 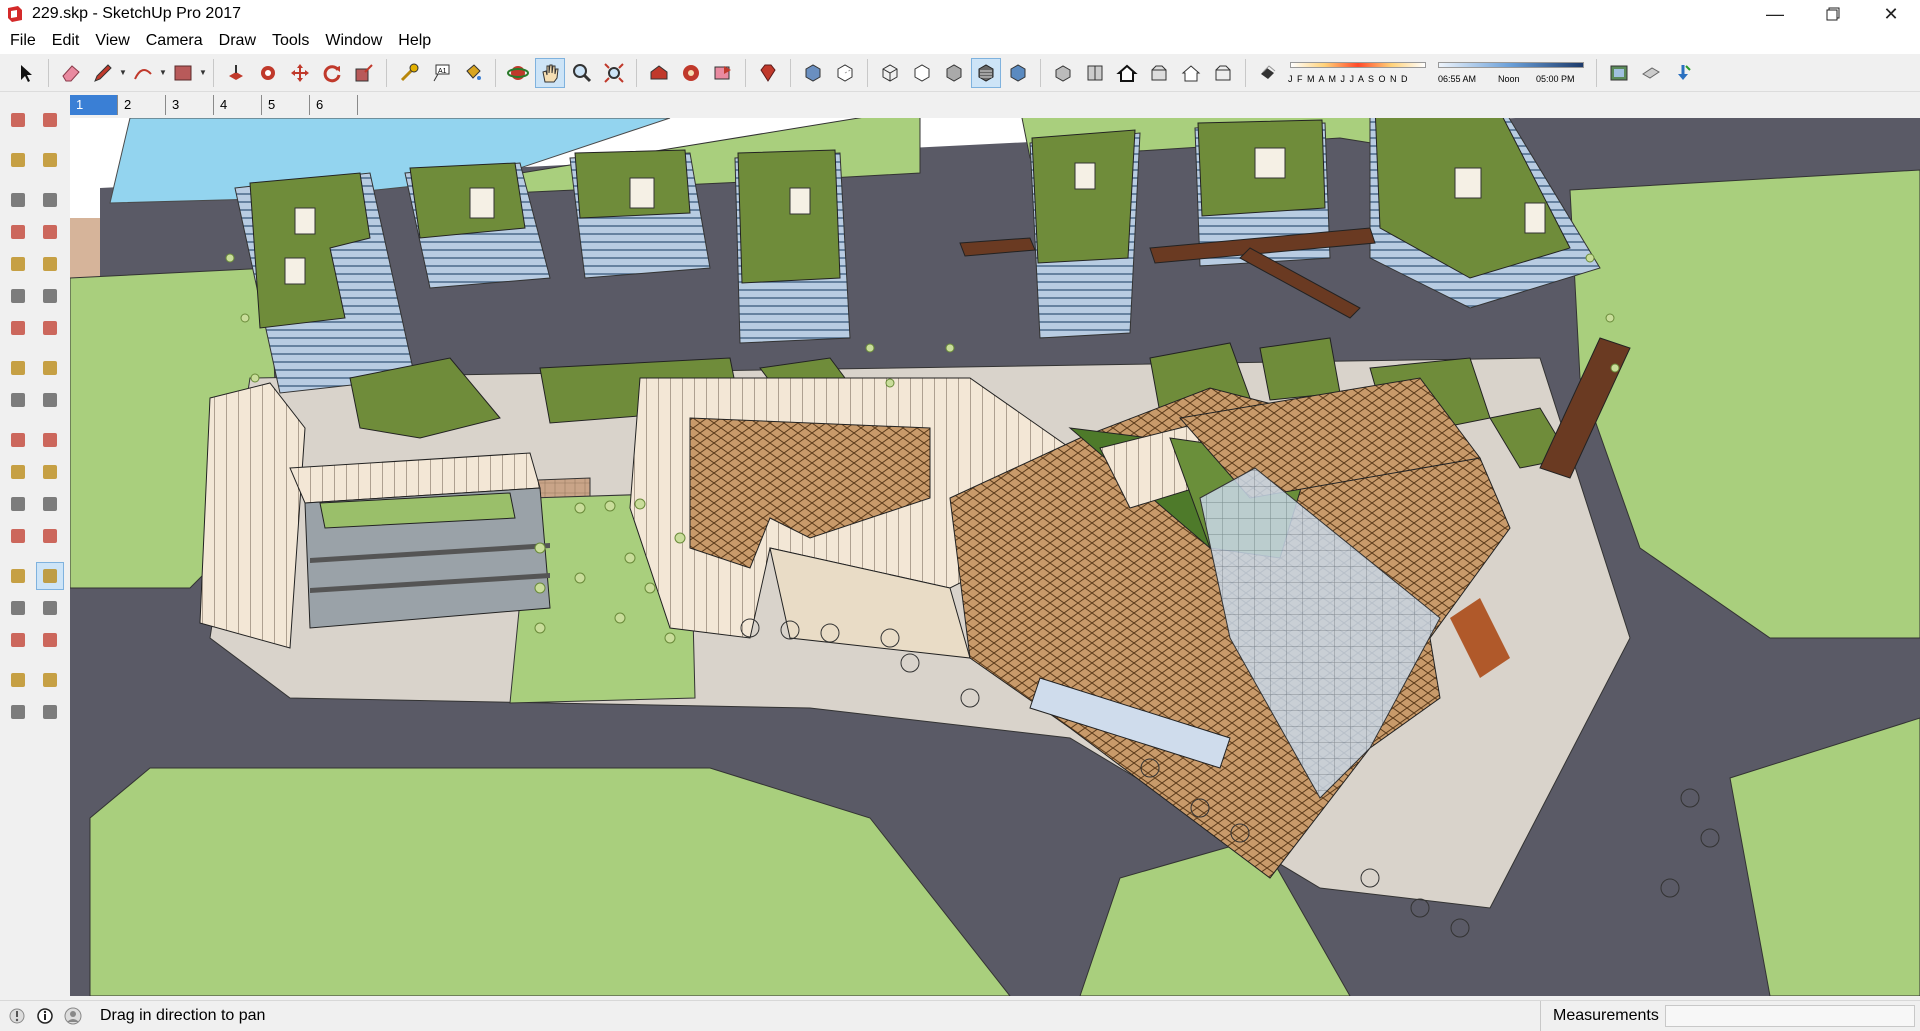 What do you see at coordinates (66, 41) in the screenshot?
I see `menu-edit: Edit` at bounding box center [66, 41].